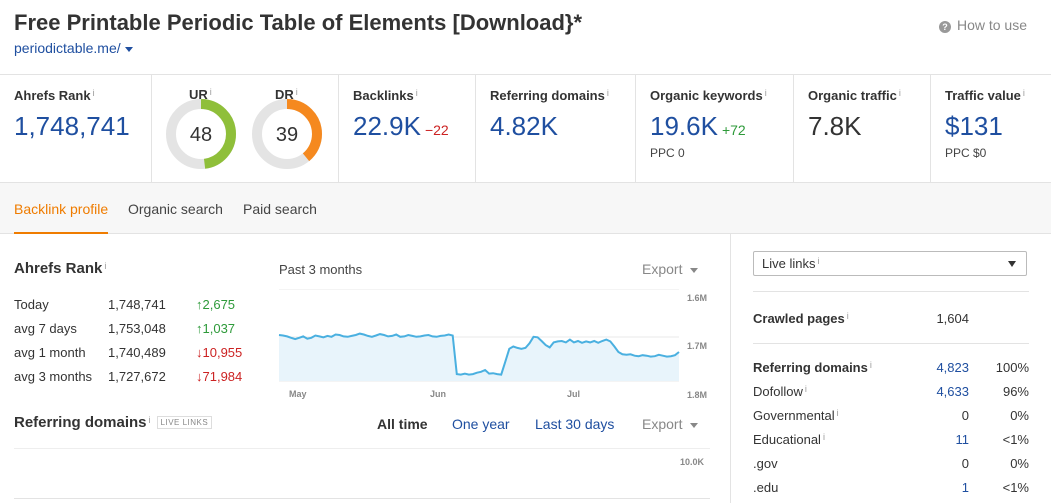 This screenshot has height=503, width=1051. Describe the element at coordinates (974, 126) in the screenshot. I see `traffic-value-value: $131` at that location.